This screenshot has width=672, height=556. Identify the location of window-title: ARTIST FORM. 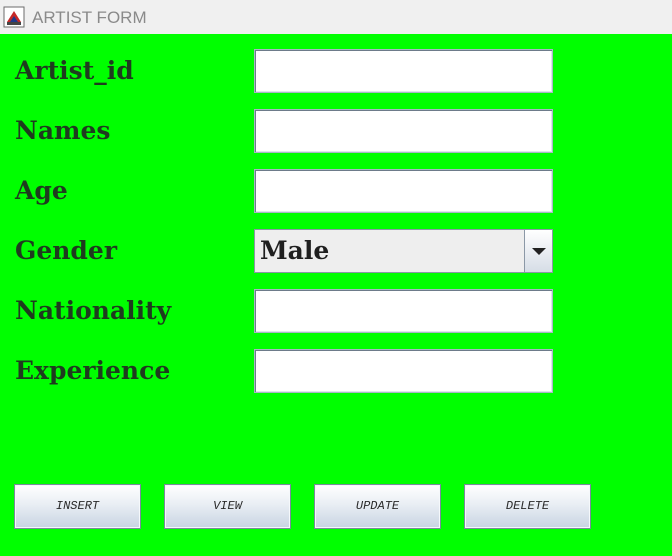
(89, 17).